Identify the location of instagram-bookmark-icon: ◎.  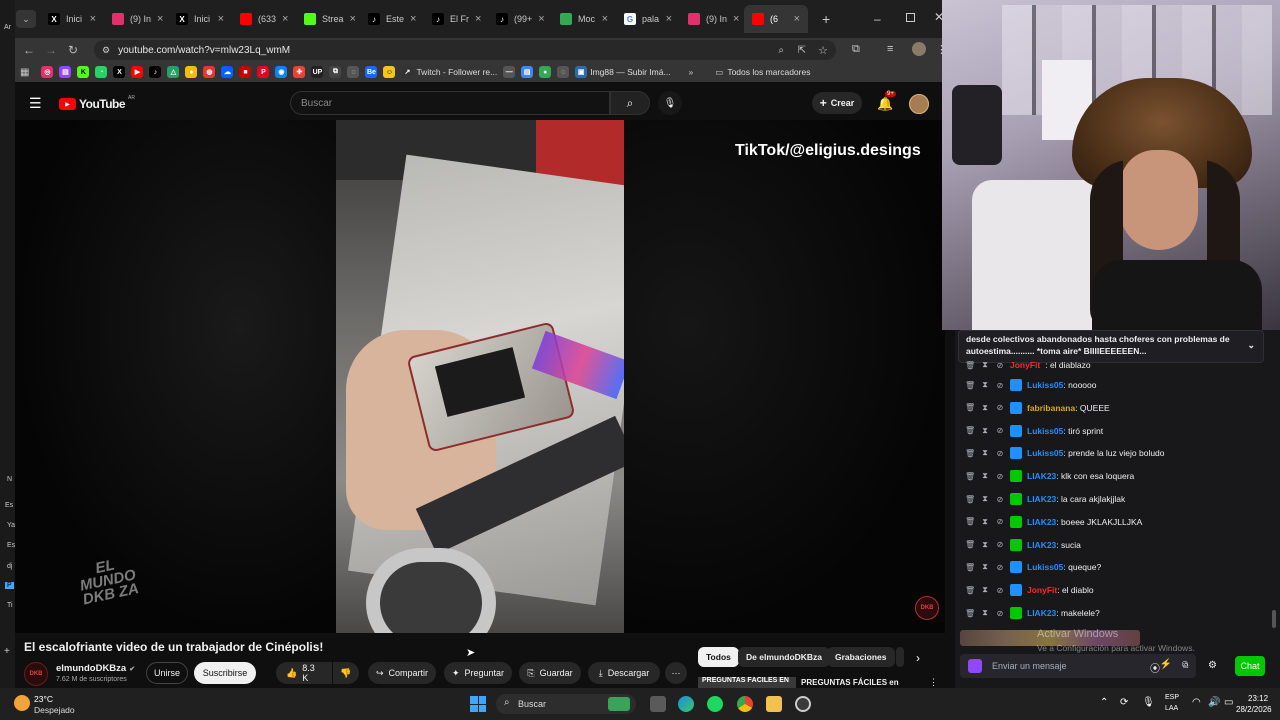
(47, 72).